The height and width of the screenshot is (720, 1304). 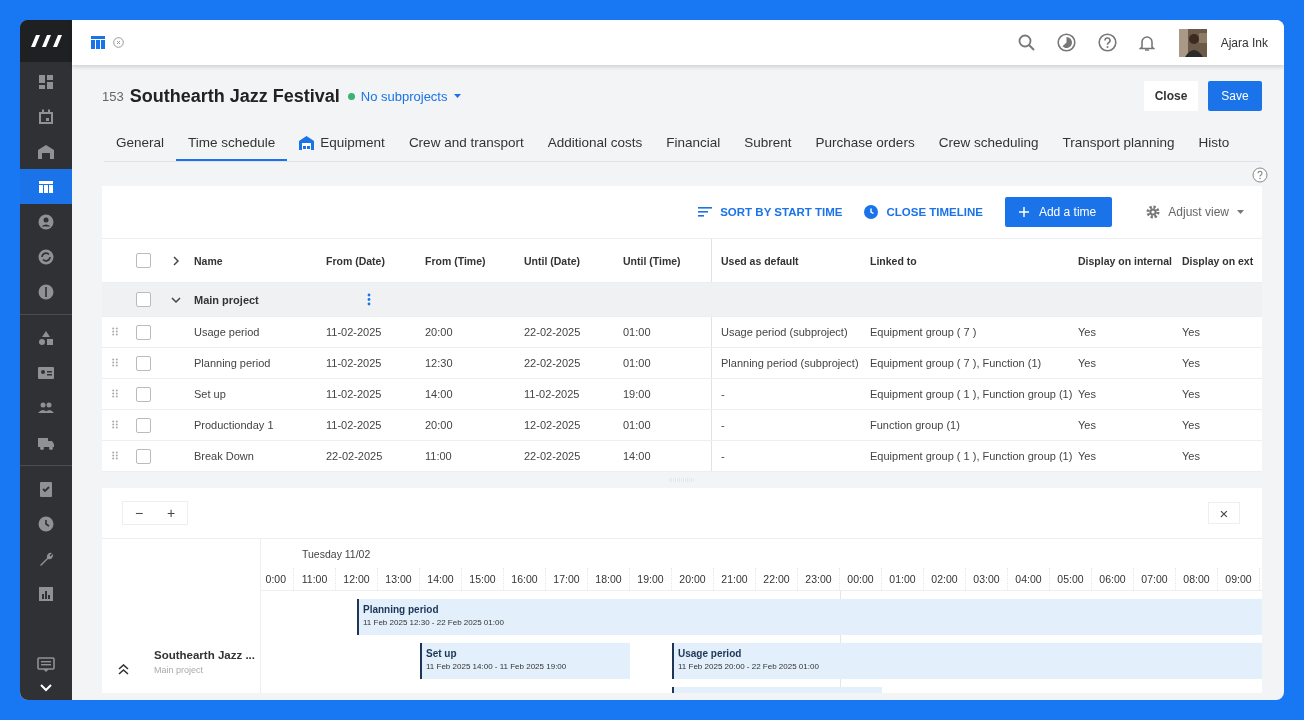 What do you see at coordinates (1058, 212) in the screenshot?
I see `add-time-button: Add a time` at bounding box center [1058, 212].